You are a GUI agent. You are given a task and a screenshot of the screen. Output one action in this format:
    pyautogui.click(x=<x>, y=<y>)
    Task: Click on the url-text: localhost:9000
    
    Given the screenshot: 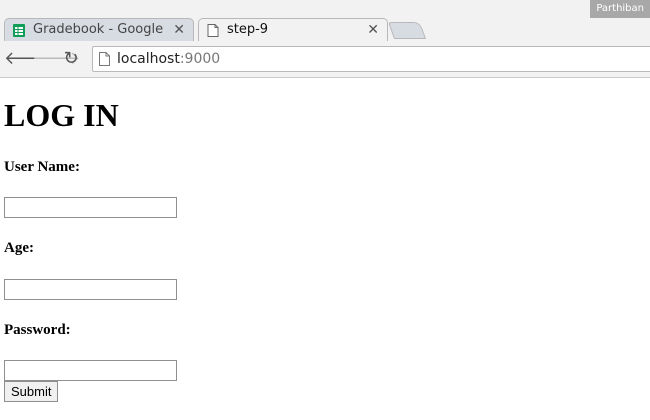 What is the action you would take?
    pyautogui.click(x=168, y=59)
    